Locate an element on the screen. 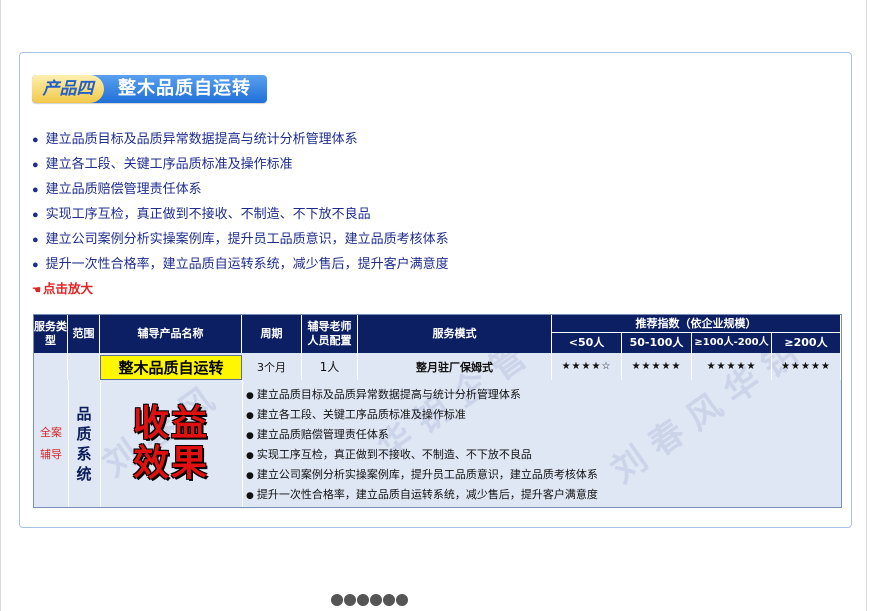  staff-cell: 1人 is located at coordinates (330, 366).